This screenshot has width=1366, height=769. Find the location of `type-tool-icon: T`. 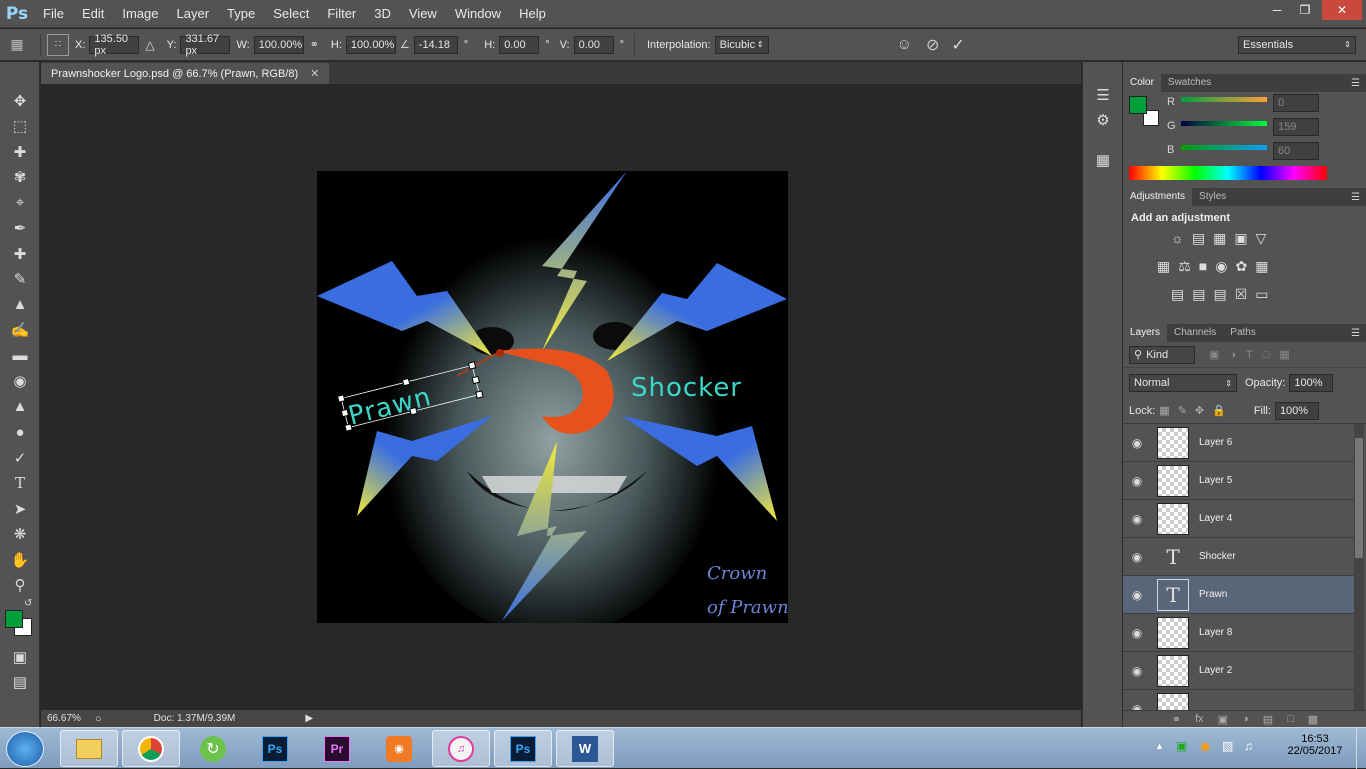

type-tool-icon: T is located at coordinates (20, 484).